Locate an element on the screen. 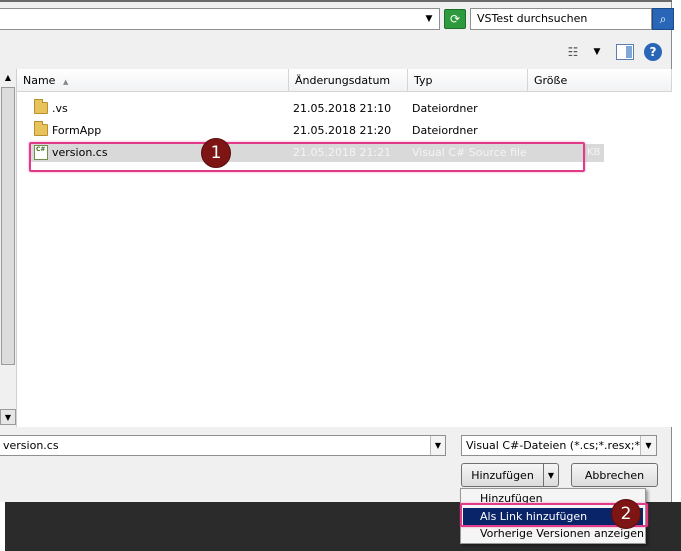 The height and width of the screenshot is (551, 681). file-date: 21.05.2018 21:10 is located at coordinates (342, 108).